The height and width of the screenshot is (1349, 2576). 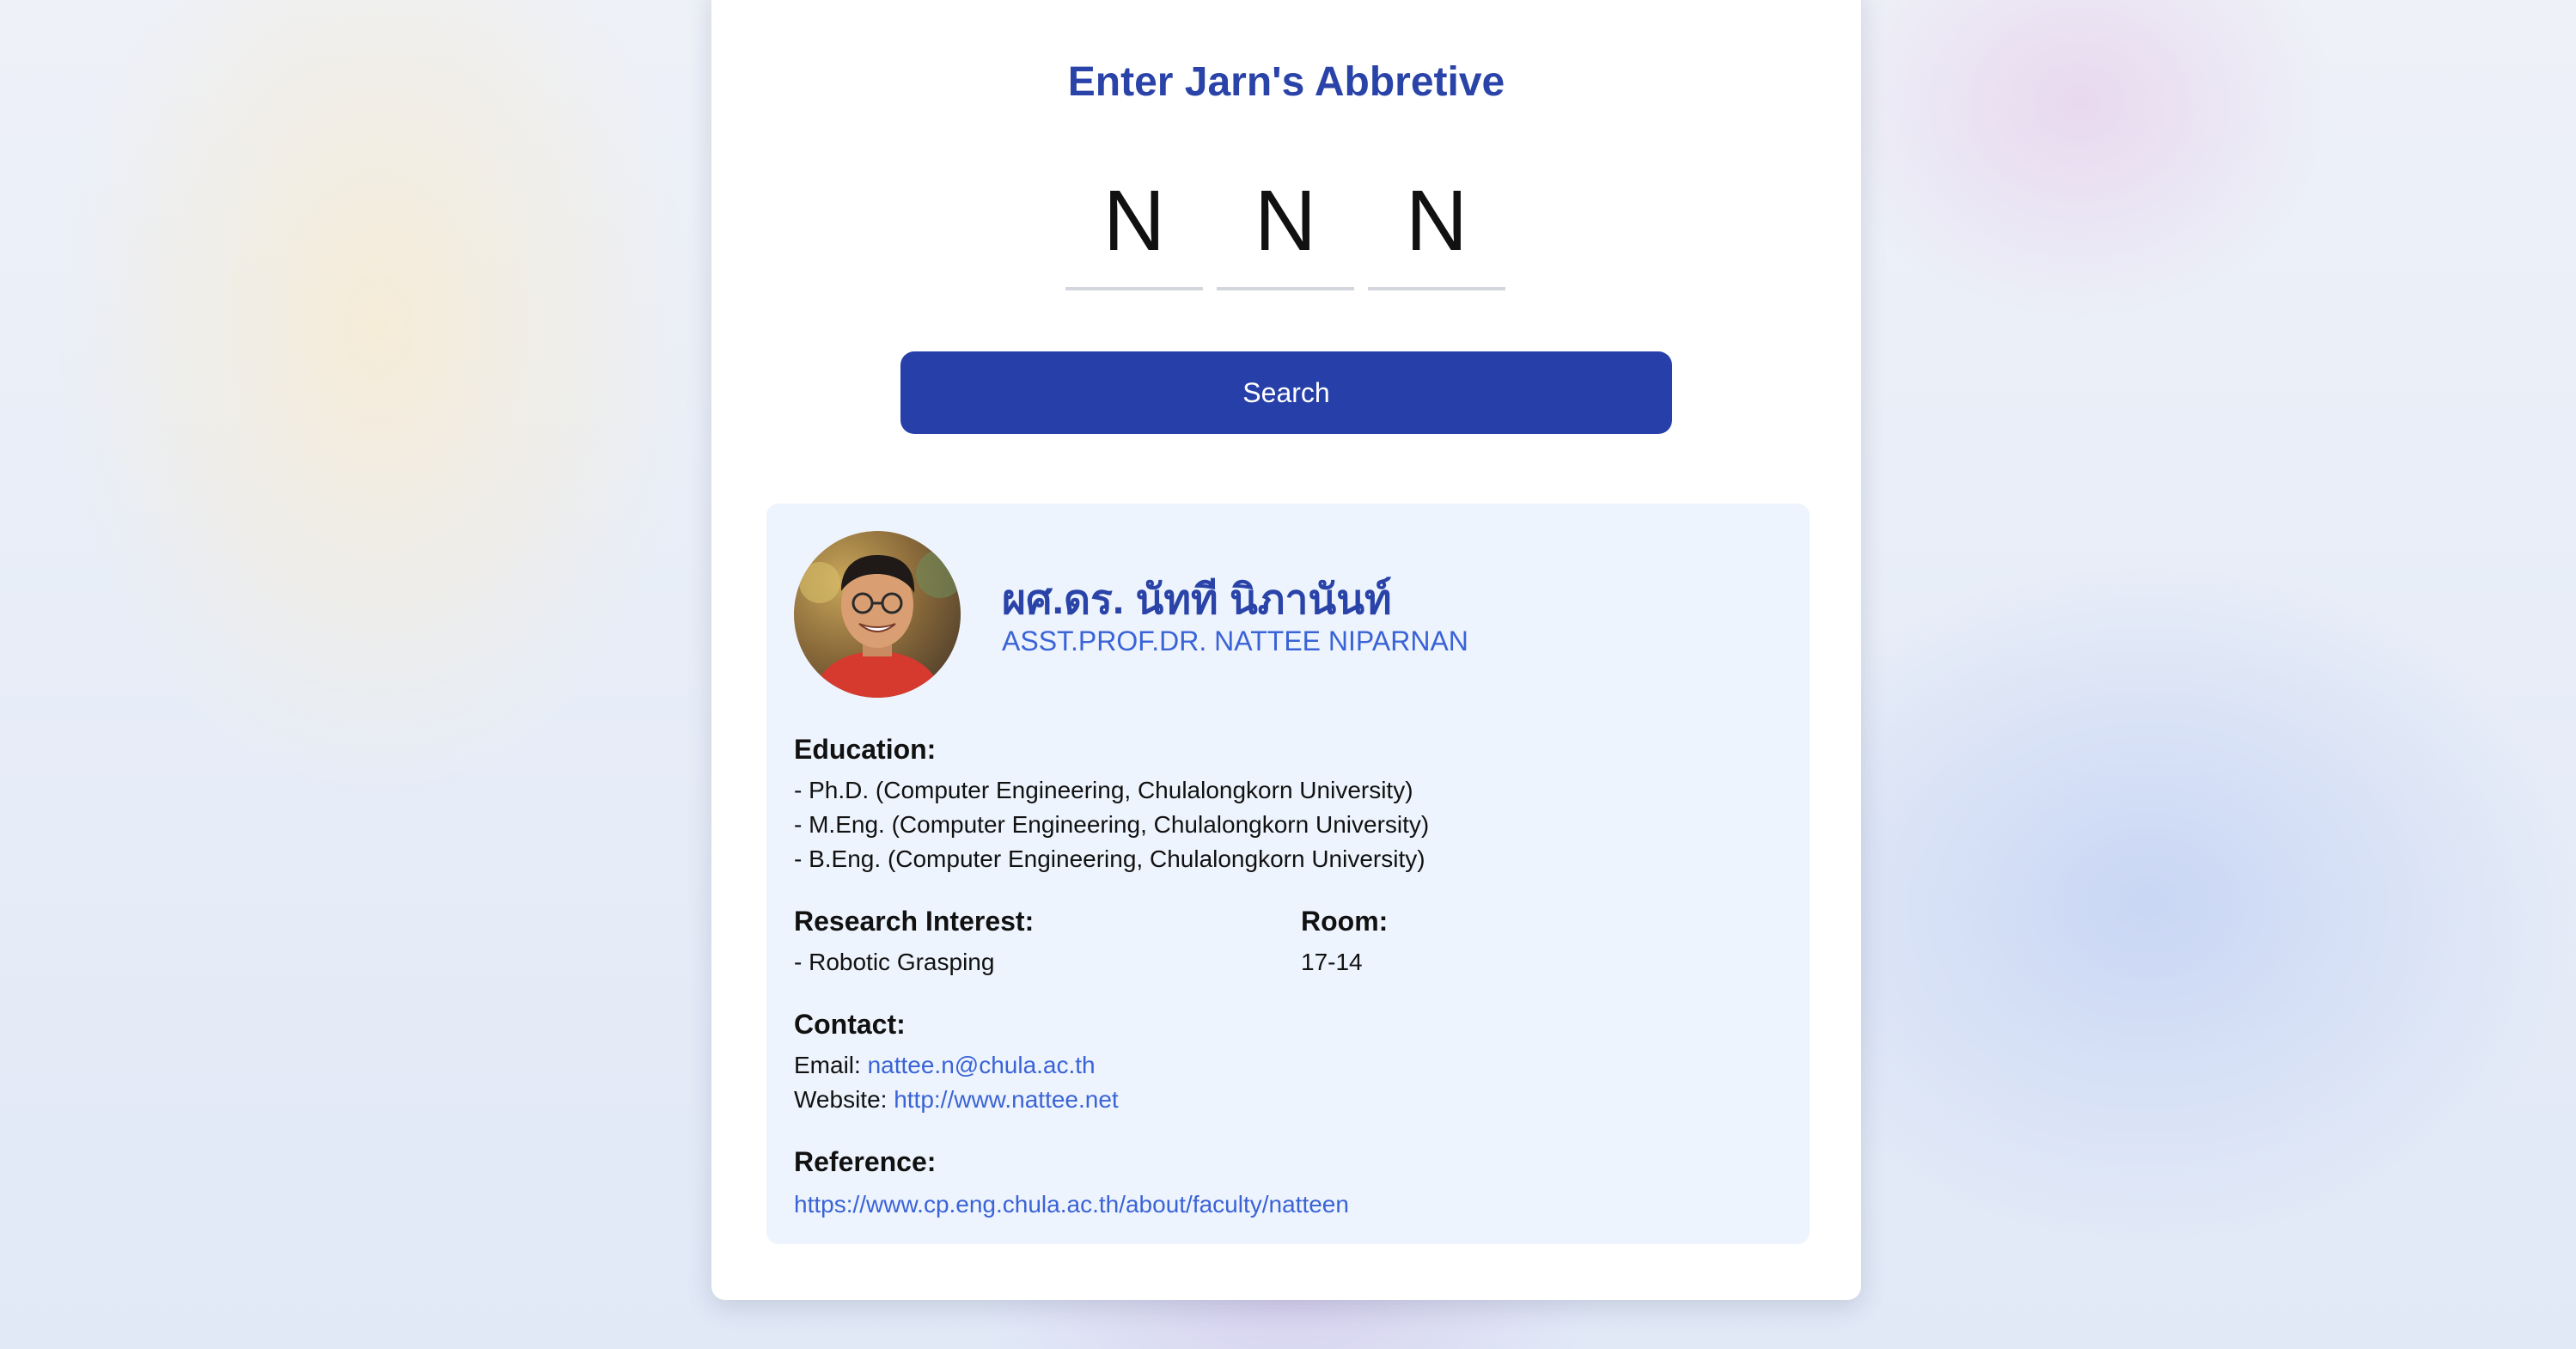 I want to click on email-link: nattee.n@chula.ac.th, so click(x=982, y=1065).